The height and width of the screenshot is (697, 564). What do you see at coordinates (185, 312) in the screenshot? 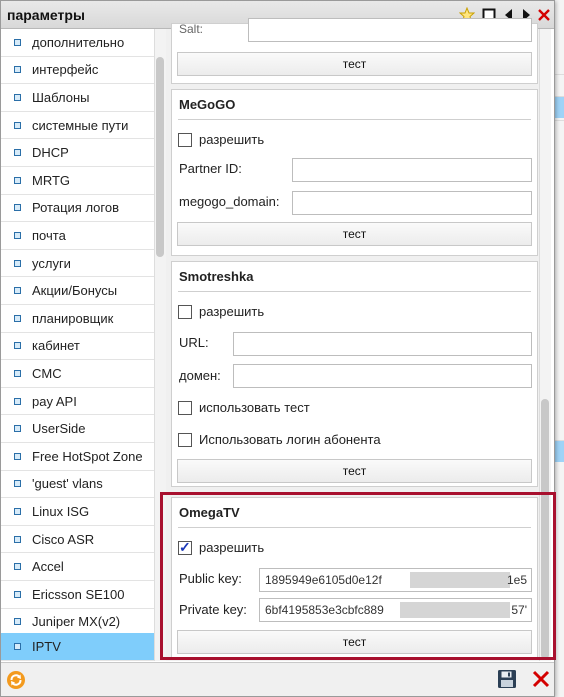
I see `smotreshka-enable-checkbox` at bounding box center [185, 312].